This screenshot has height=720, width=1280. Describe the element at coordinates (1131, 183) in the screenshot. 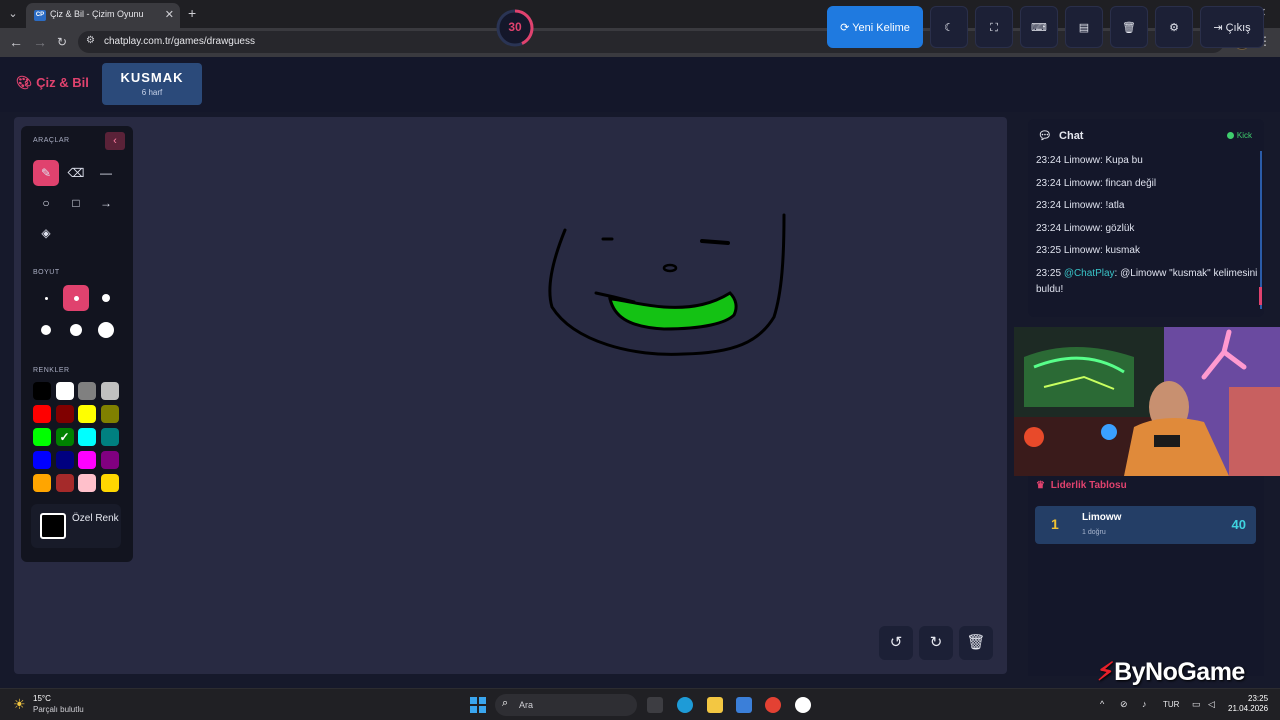

I see `message-text: fincan değil` at that location.